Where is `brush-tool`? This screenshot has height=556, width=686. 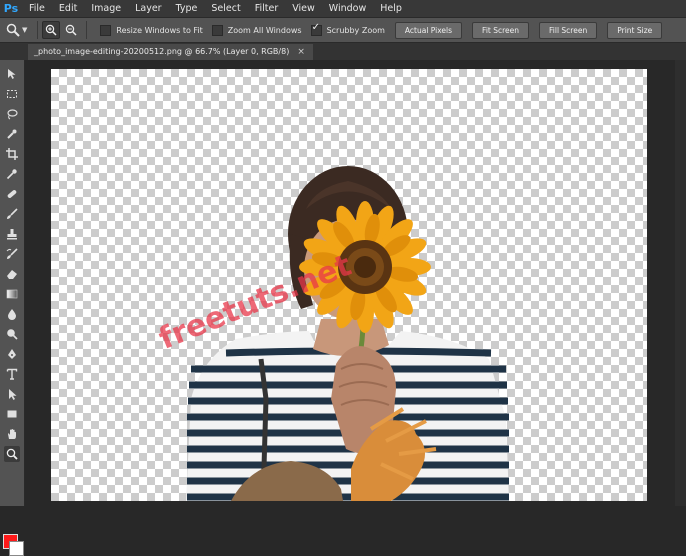 brush-tool is located at coordinates (12, 214).